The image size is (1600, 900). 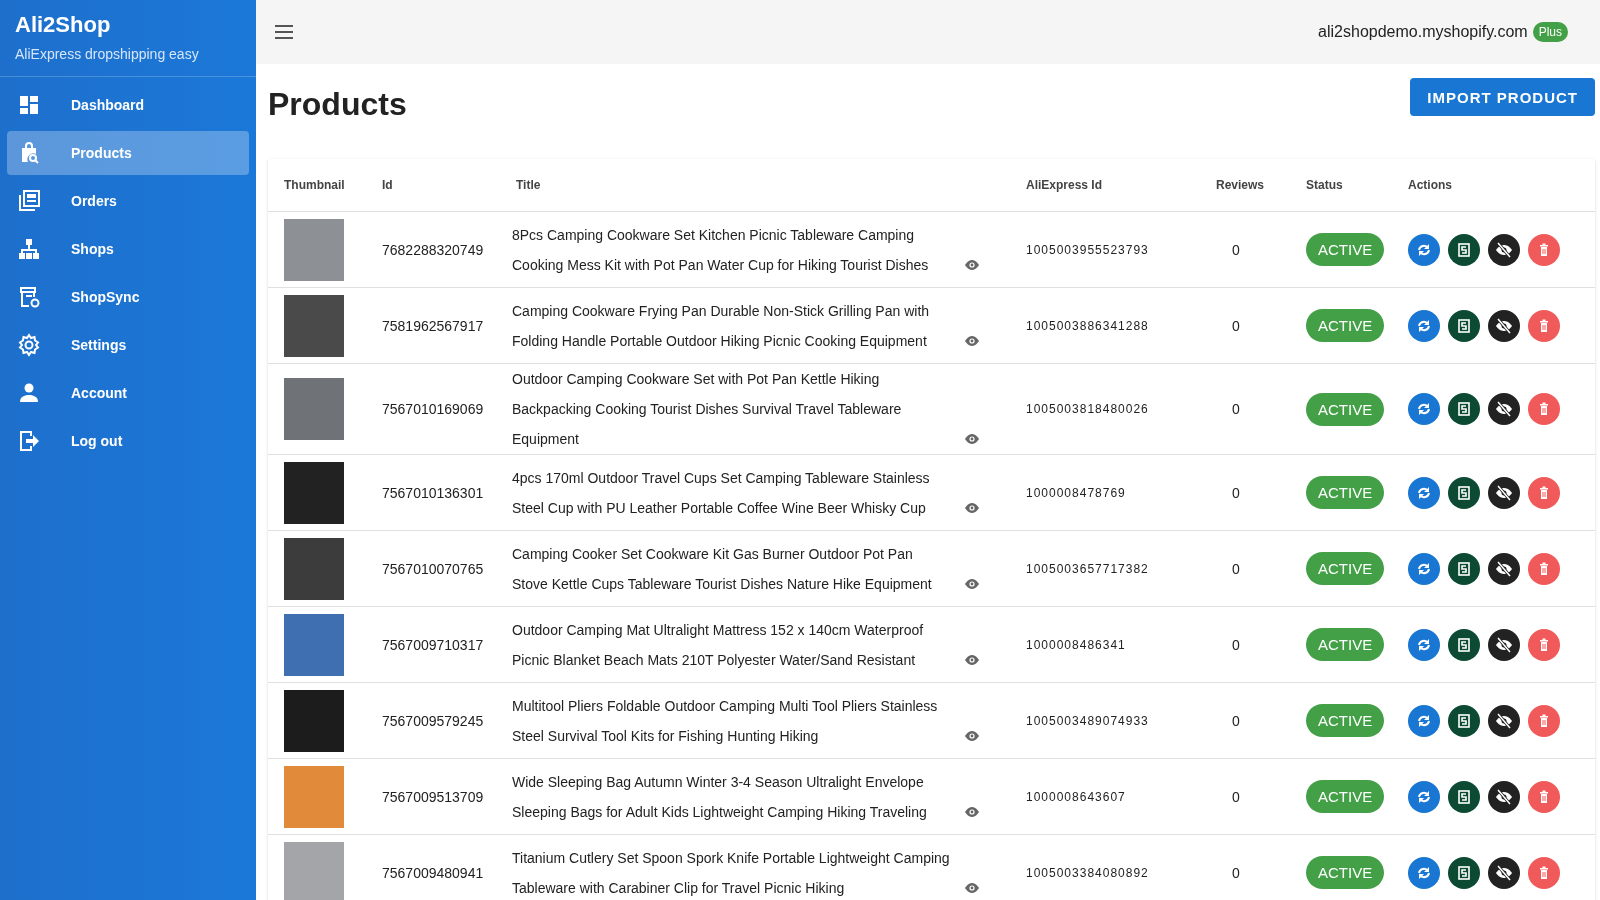 What do you see at coordinates (29, 249) in the screenshot?
I see `sitemap-icon` at bounding box center [29, 249].